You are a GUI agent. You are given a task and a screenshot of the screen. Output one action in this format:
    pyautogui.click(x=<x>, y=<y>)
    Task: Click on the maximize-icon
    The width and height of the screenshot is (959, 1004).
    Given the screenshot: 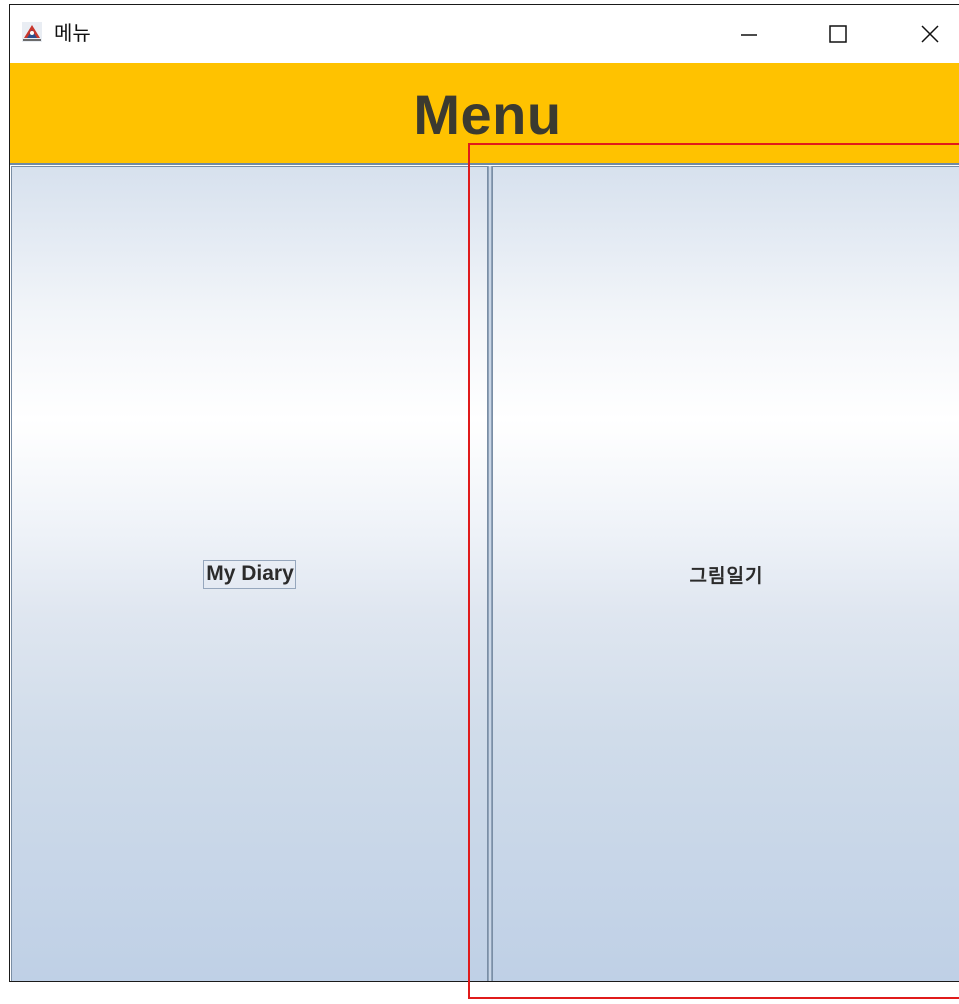 What is the action you would take?
    pyautogui.click(x=838, y=34)
    